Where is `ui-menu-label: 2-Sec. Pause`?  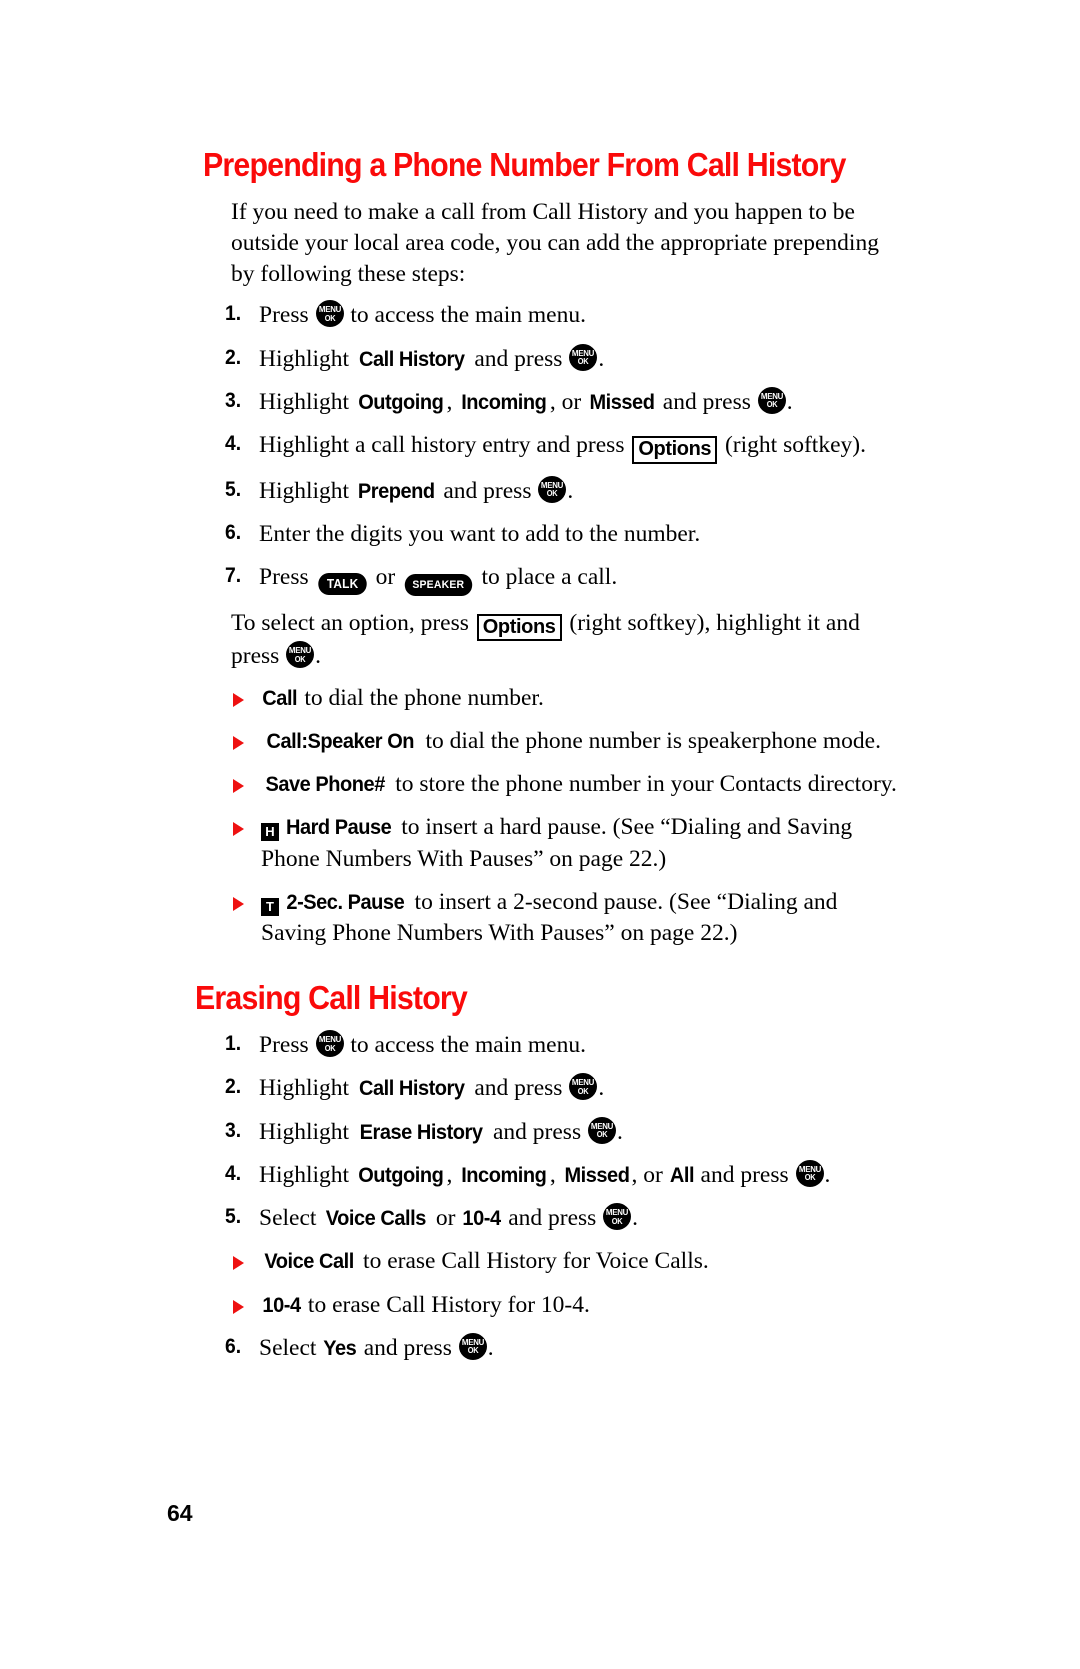
ui-menu-label: 2-Sec. Pause is located at coordinates (345, 901).